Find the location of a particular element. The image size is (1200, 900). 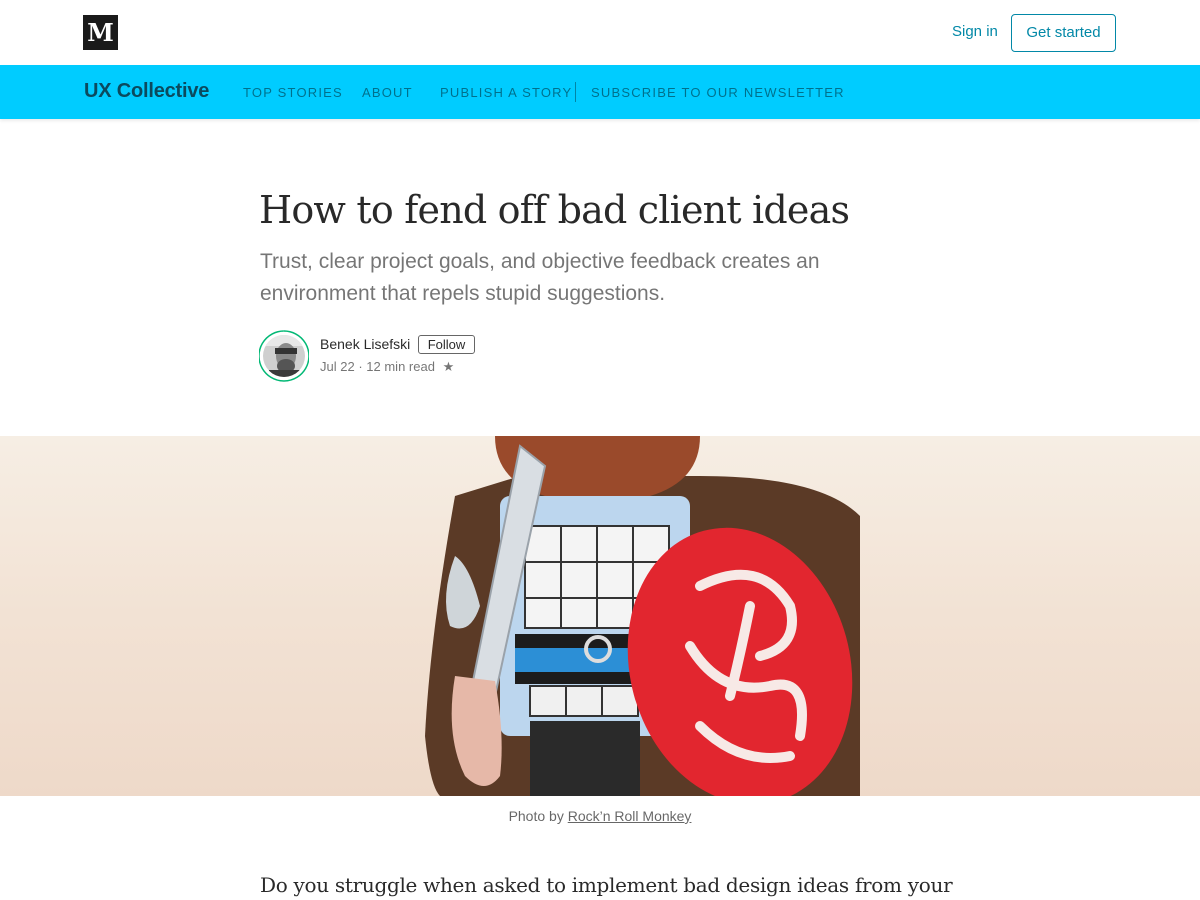

nav-about: ABOUT is located at coordinates (387, 92).